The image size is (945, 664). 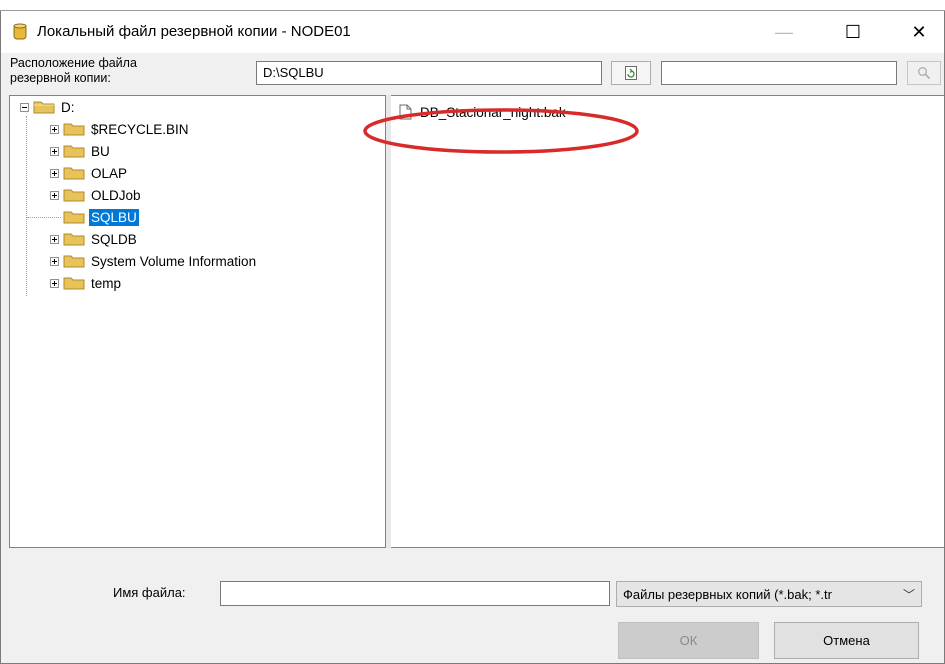 I want to click on tree-item-sqldb: SQLDB, so click(x=94, y=239).